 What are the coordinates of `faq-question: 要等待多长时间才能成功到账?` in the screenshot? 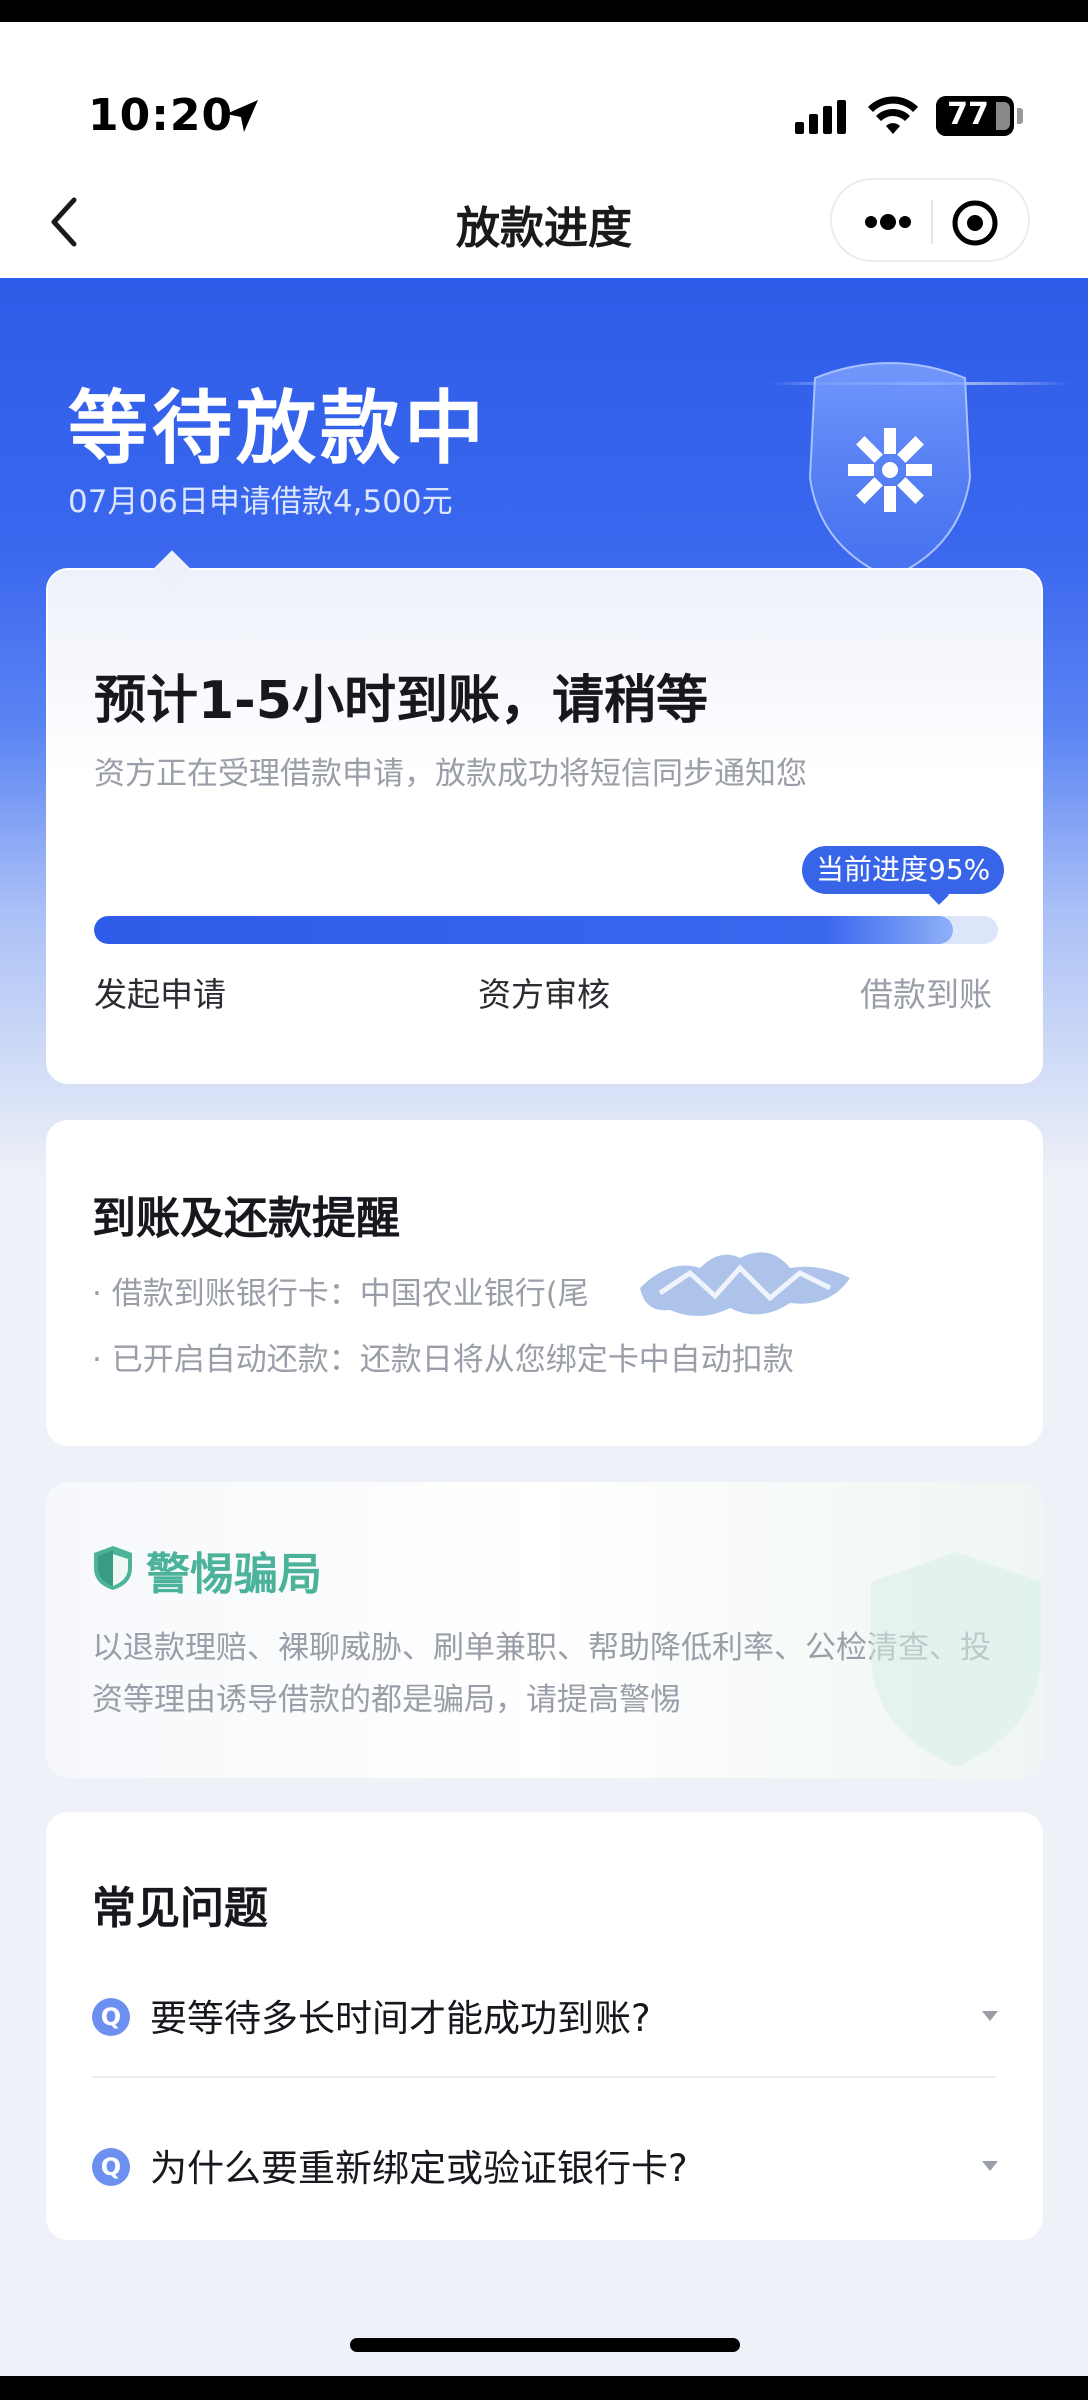 It's located at (400, 2018).